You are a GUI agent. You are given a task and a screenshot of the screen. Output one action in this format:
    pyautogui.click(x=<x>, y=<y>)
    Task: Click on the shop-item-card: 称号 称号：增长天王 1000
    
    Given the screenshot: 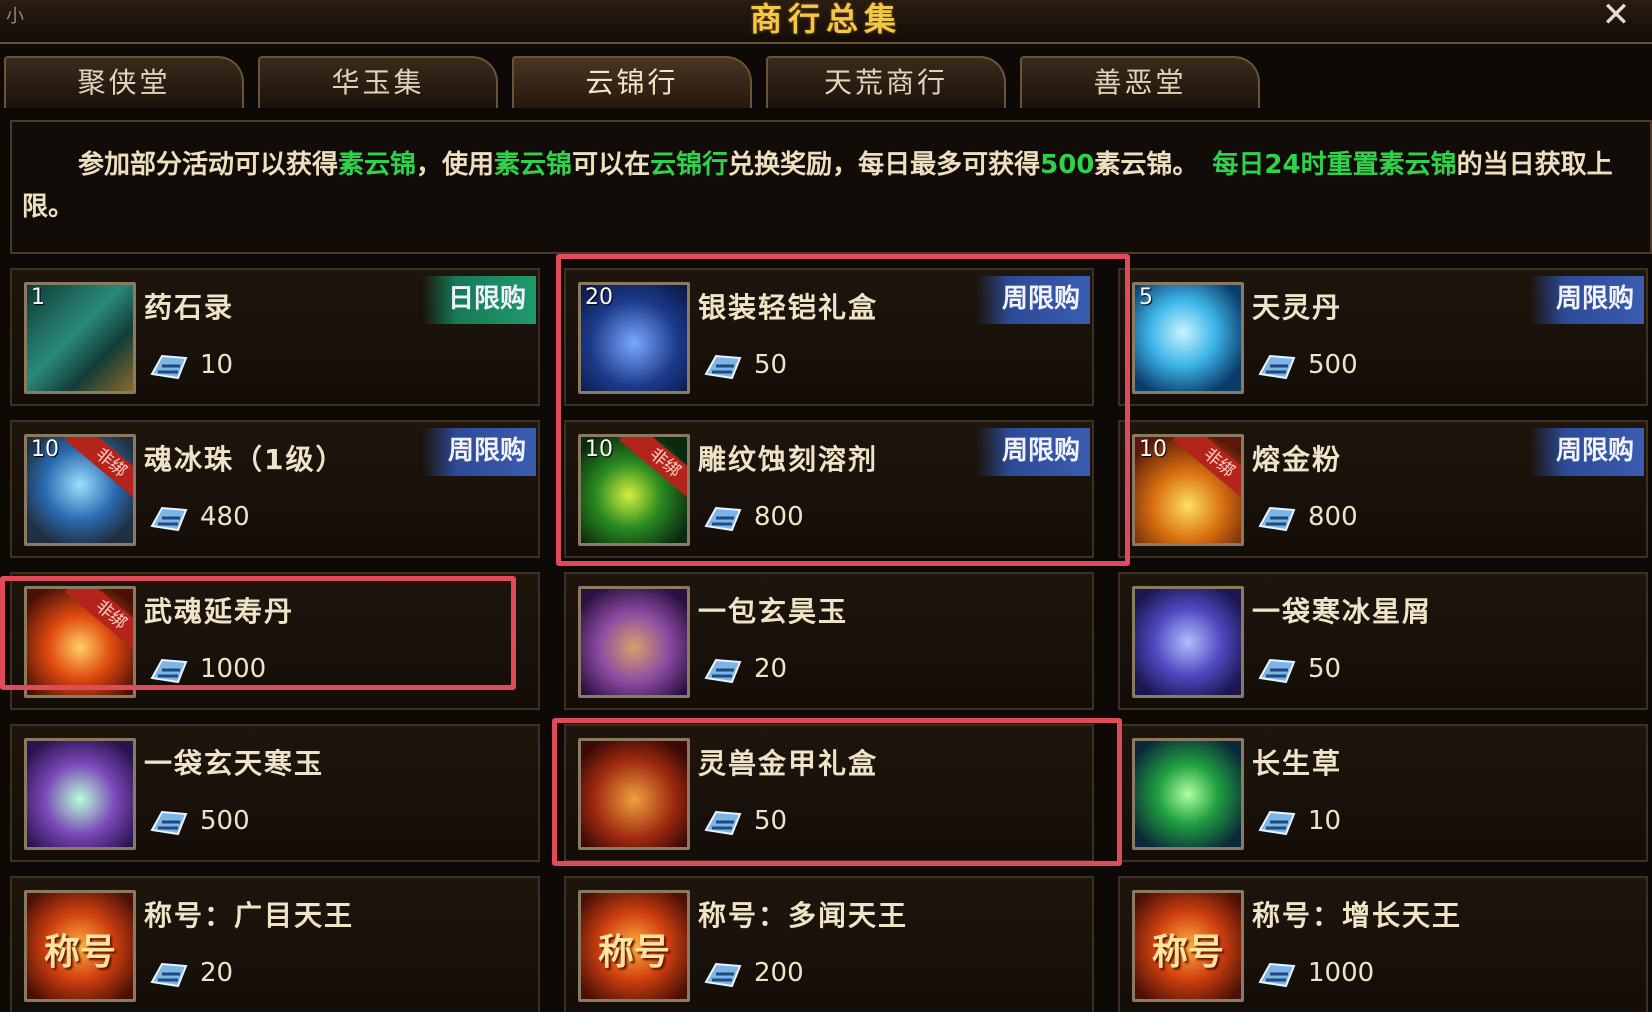 What is the action you would take?
    pyautogui.click(x=1383, y=944)
    